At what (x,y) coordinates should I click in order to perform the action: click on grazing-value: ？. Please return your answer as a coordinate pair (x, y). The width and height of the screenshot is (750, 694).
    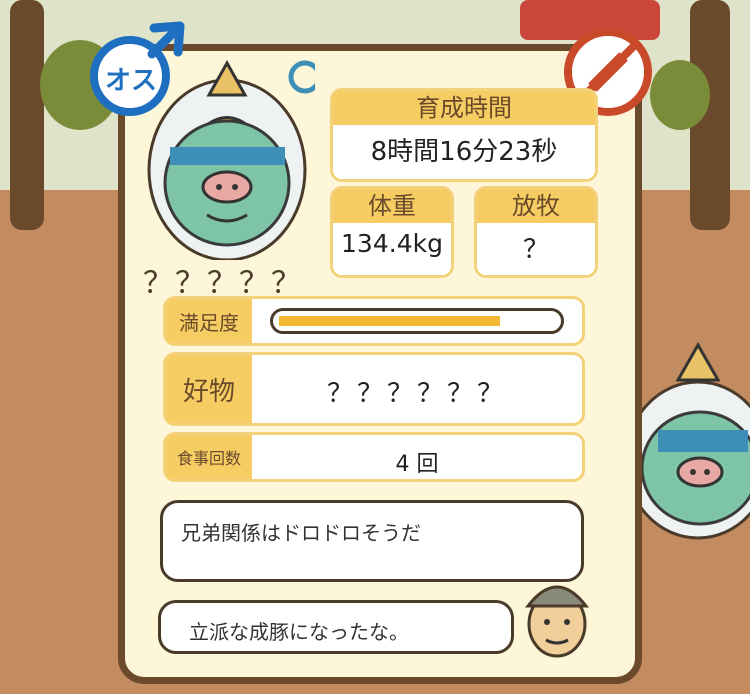
    Looking at the image, I should click on (535, 250).